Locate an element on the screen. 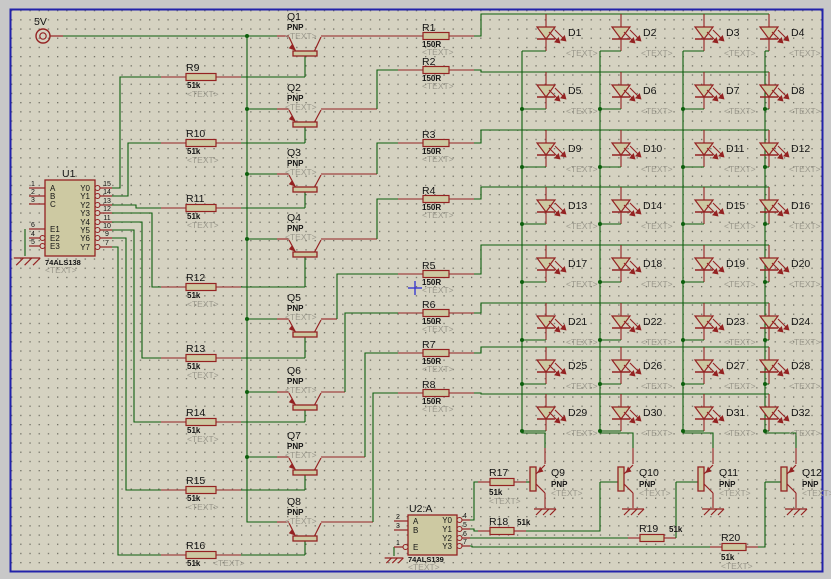 The image size is (831, 579). component-ref: R16 is located at coordinates (195, 546).